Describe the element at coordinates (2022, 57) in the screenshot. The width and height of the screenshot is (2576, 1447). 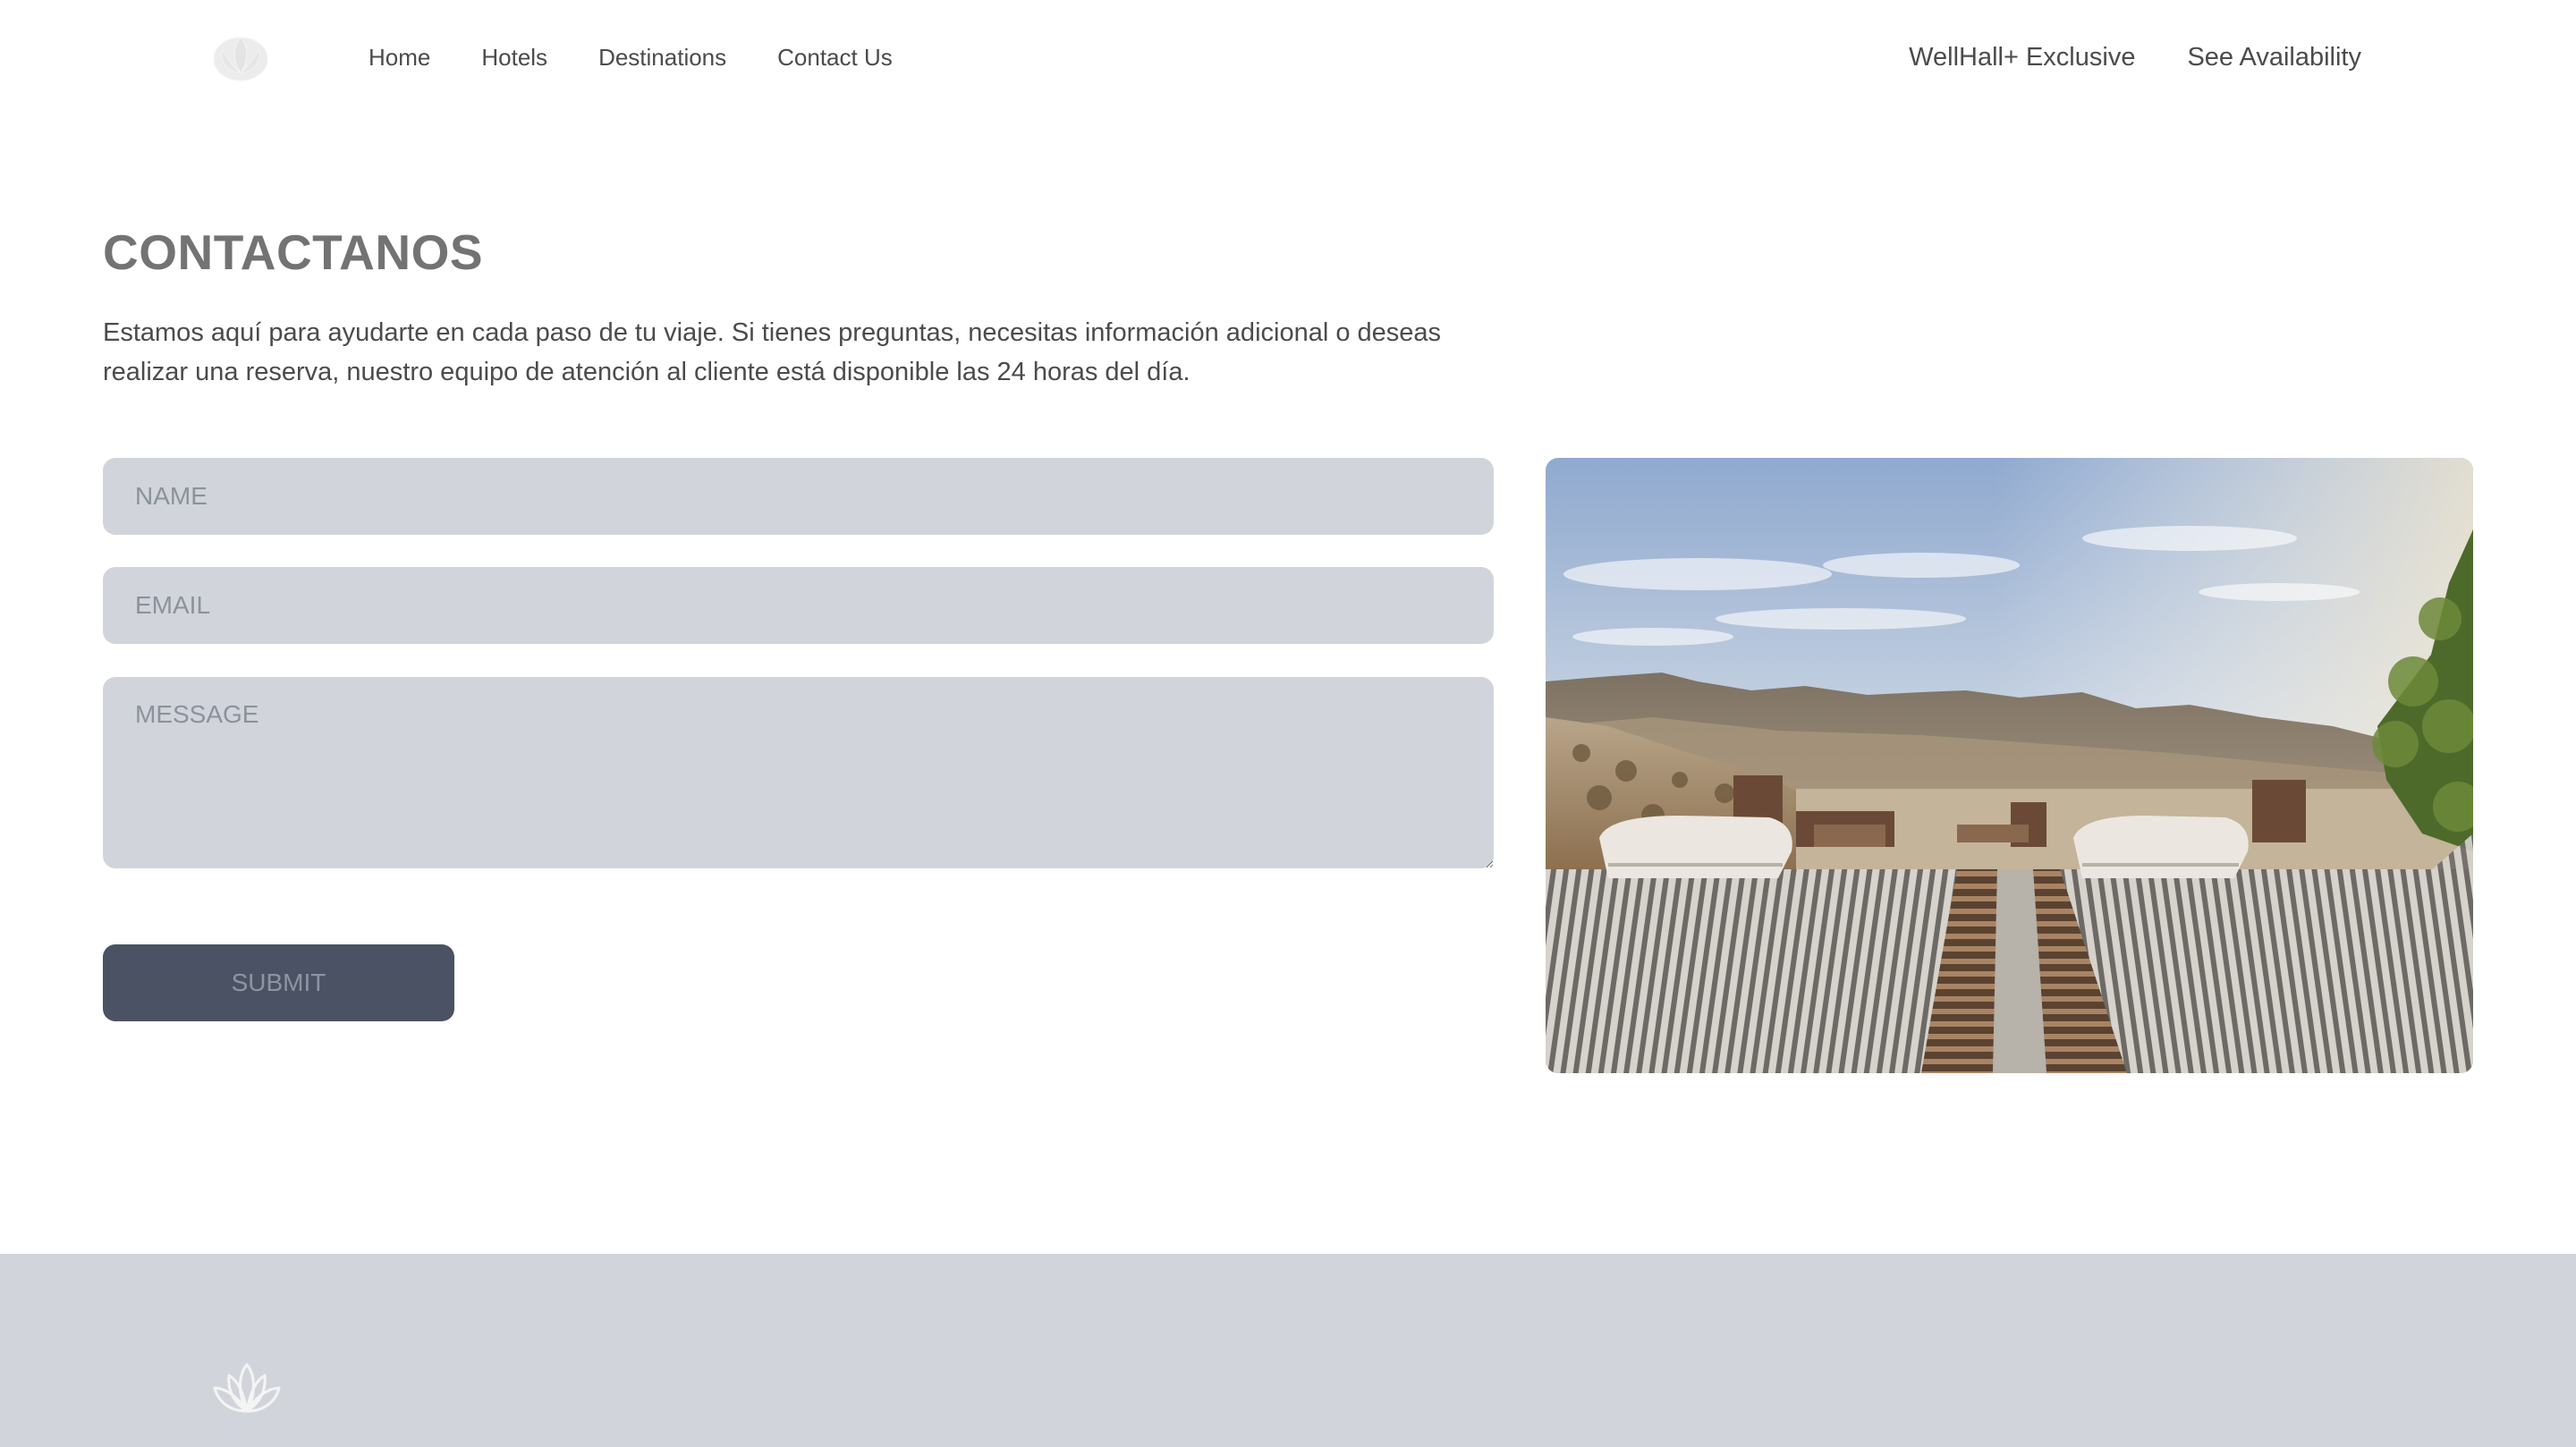
I see `wellhall-exclusive-link: WellHall+ Exclusive` at that location.